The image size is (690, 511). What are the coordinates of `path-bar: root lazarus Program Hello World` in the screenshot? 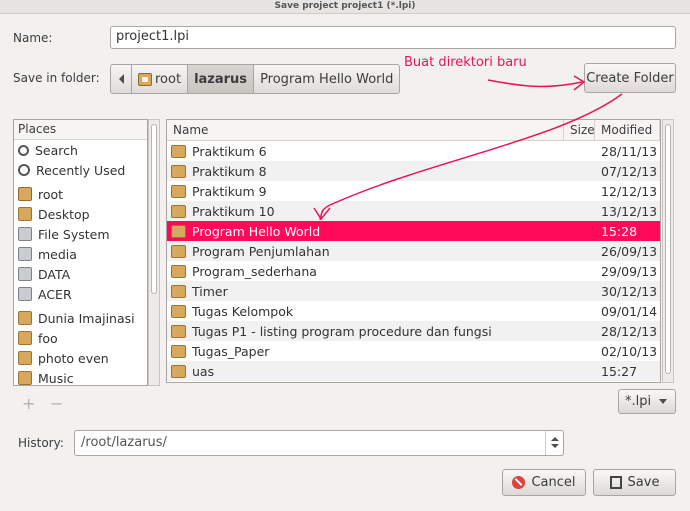 It's located at (255, 79).